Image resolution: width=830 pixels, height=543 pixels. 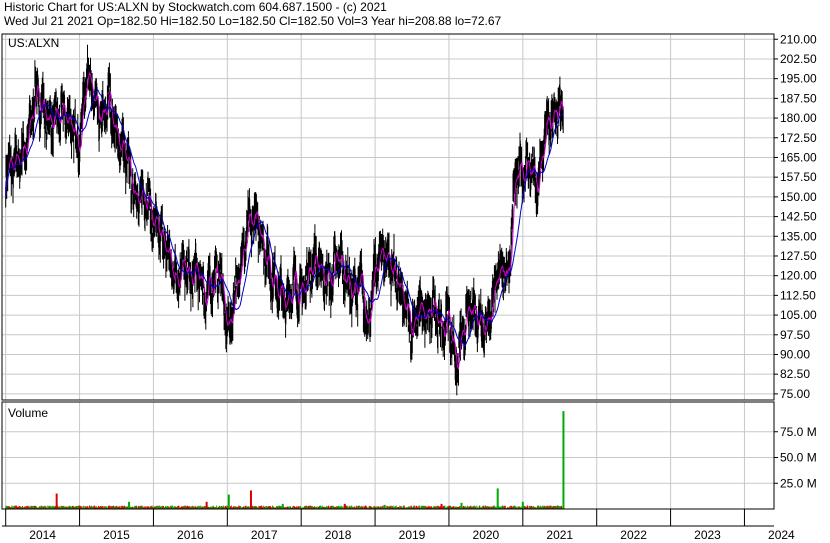 I want to click on year-label: 2022, so click(x=633, y=535).